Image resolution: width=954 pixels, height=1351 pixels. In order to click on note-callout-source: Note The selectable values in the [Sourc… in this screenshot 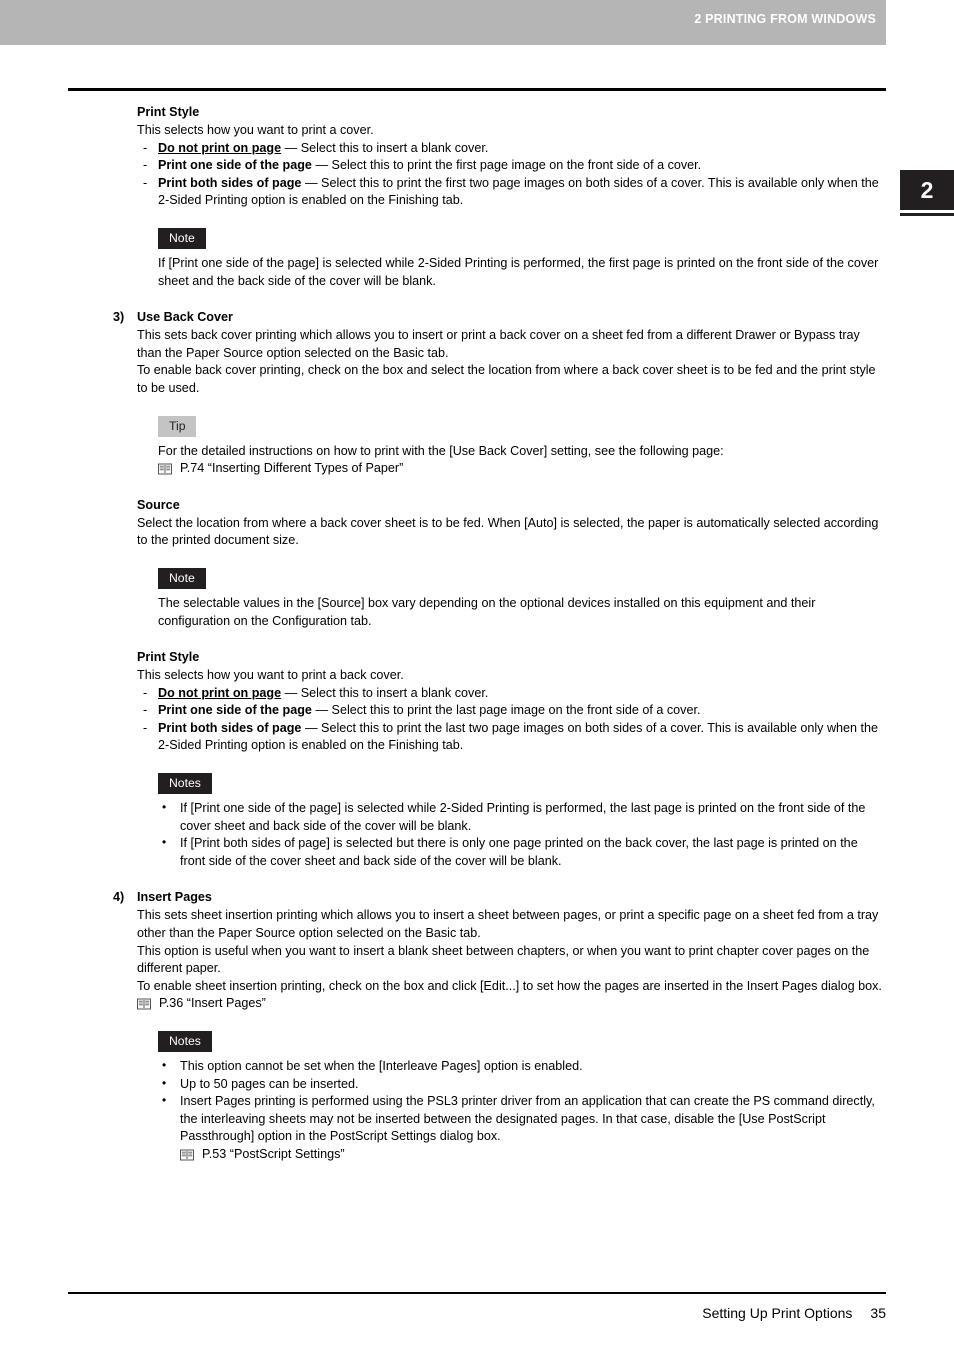, I will do `click(477, 598)`.